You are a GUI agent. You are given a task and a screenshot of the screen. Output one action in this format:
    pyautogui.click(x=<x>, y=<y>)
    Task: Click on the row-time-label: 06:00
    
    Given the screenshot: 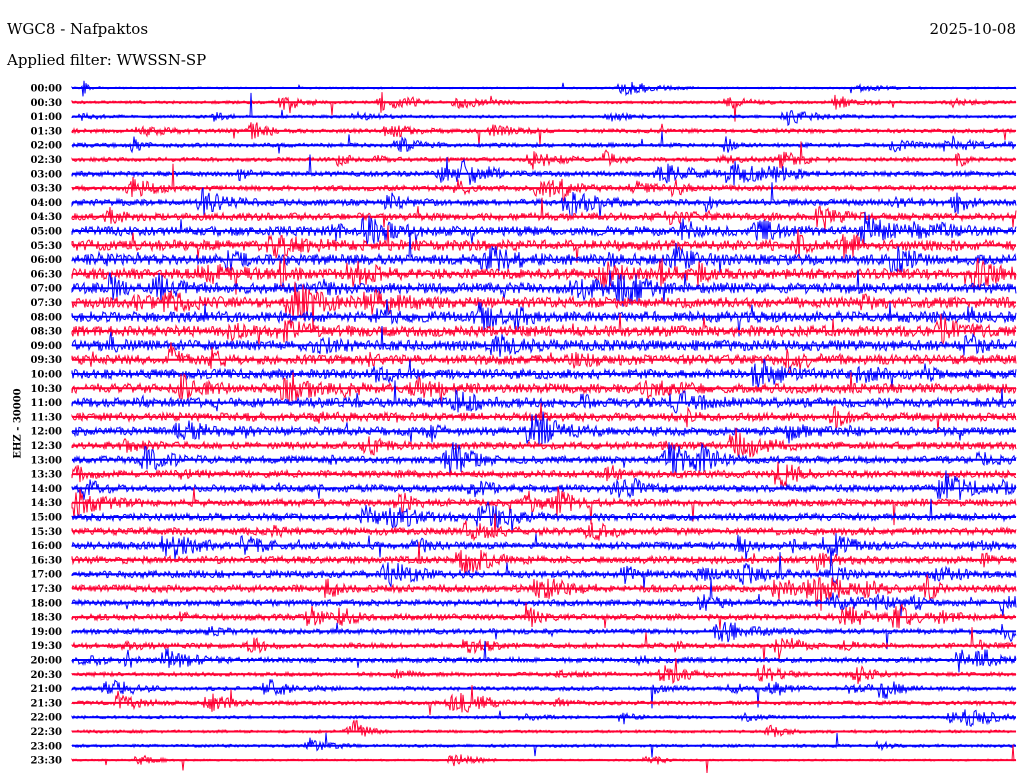 What is the action you would take?
    pyautogui.click(x=46, y=260)
    